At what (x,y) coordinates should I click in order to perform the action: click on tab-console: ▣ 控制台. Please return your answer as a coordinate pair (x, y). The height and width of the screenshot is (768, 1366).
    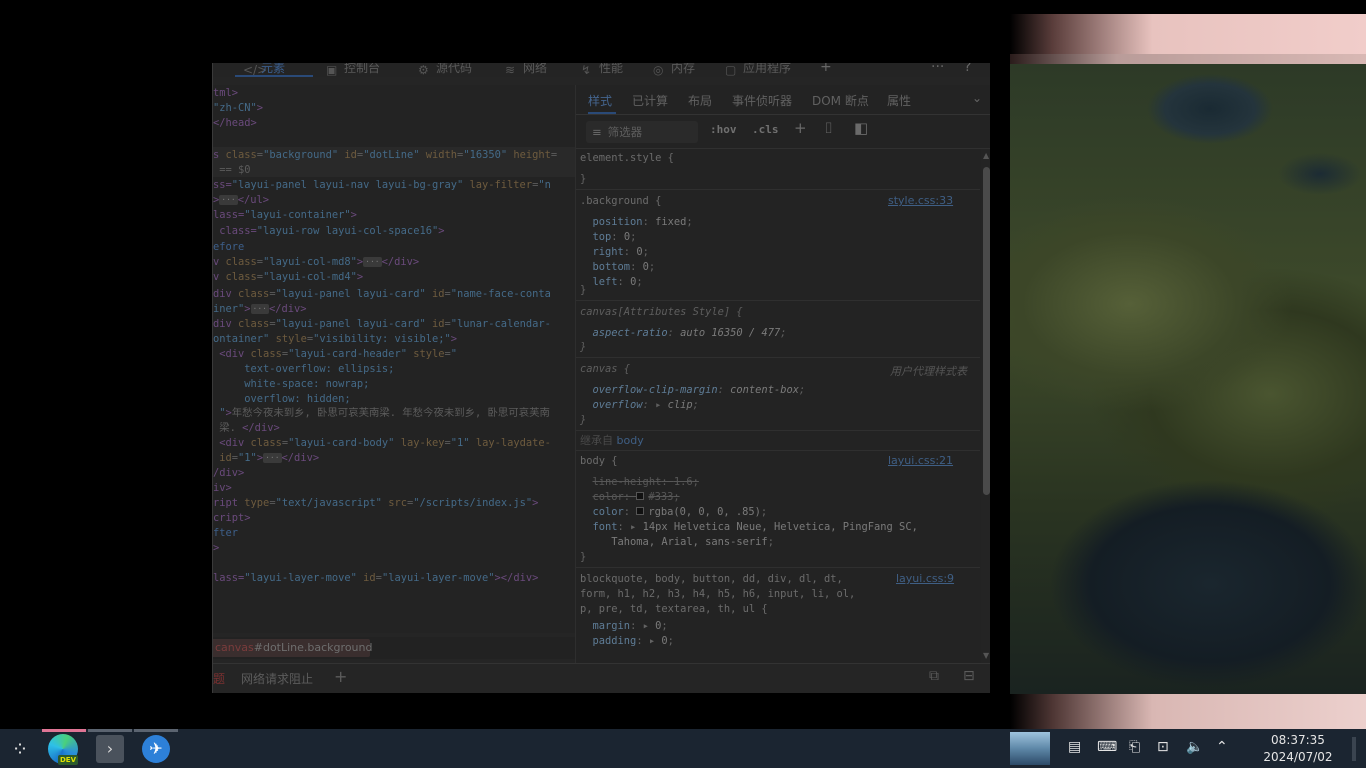
    Looking at the image, I should click on (353, 70).